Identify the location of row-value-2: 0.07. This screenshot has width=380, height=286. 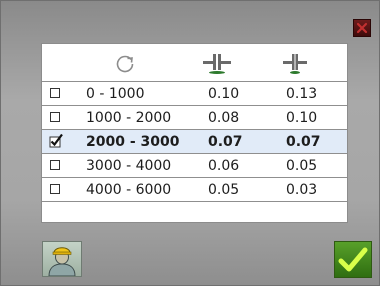
(303, 141).